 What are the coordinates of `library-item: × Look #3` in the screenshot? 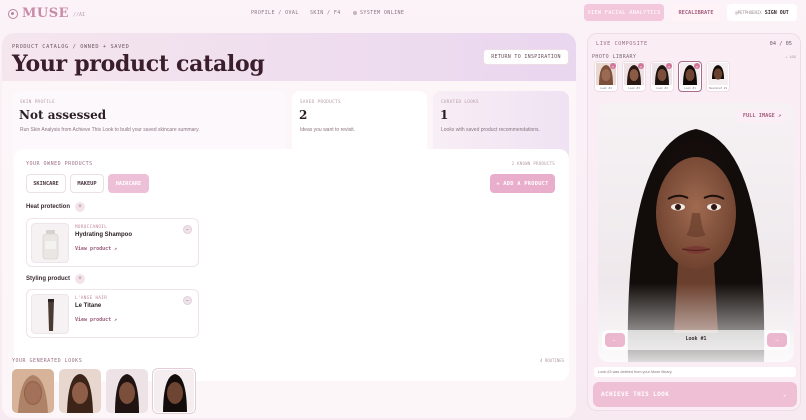 It's located at (634, 76).